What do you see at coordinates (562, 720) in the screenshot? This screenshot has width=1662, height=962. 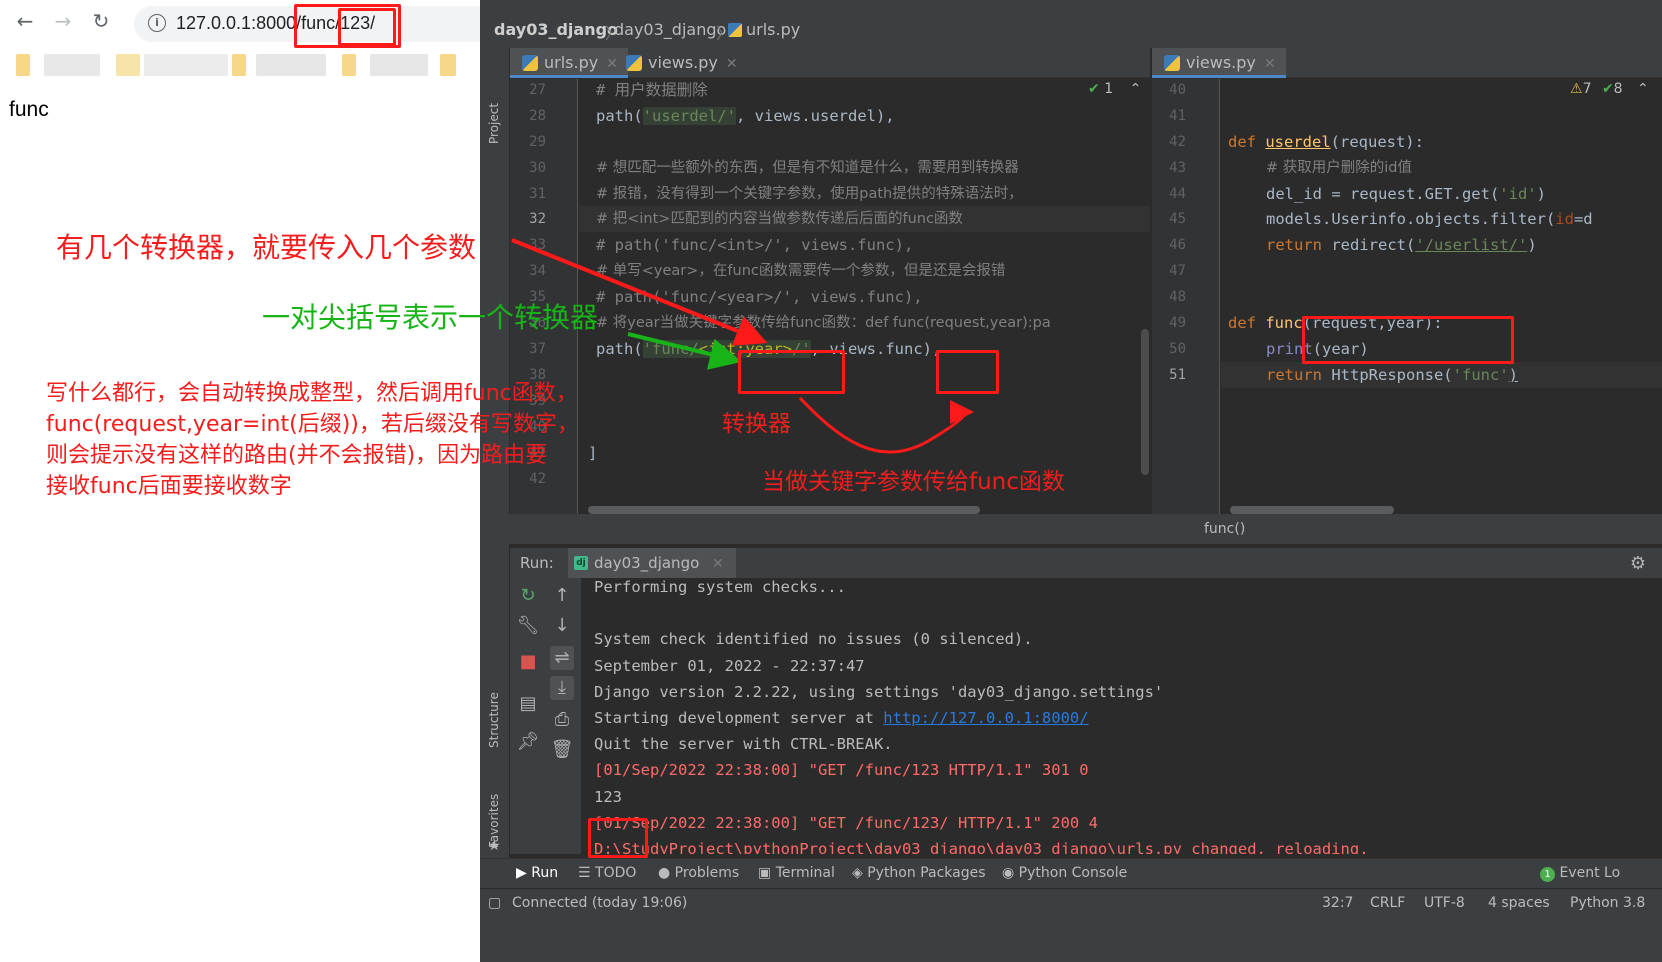 I see `print-icon: ⎙` at bounding box center [562, 720].